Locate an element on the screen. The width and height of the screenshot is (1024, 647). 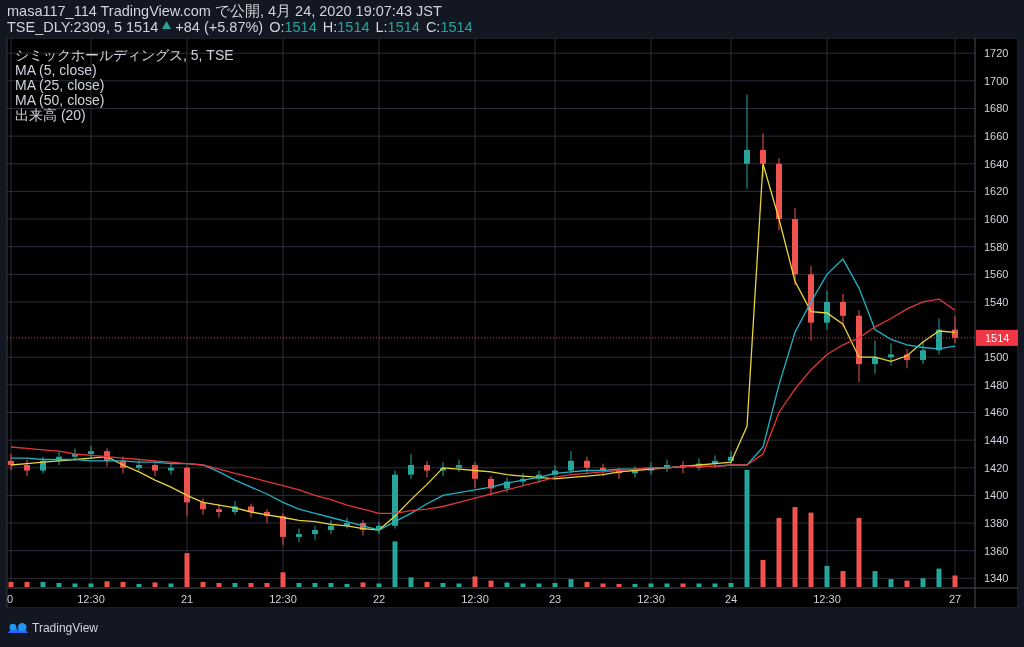
price-axis-label: 1440 is located at coordinates (996, 440).